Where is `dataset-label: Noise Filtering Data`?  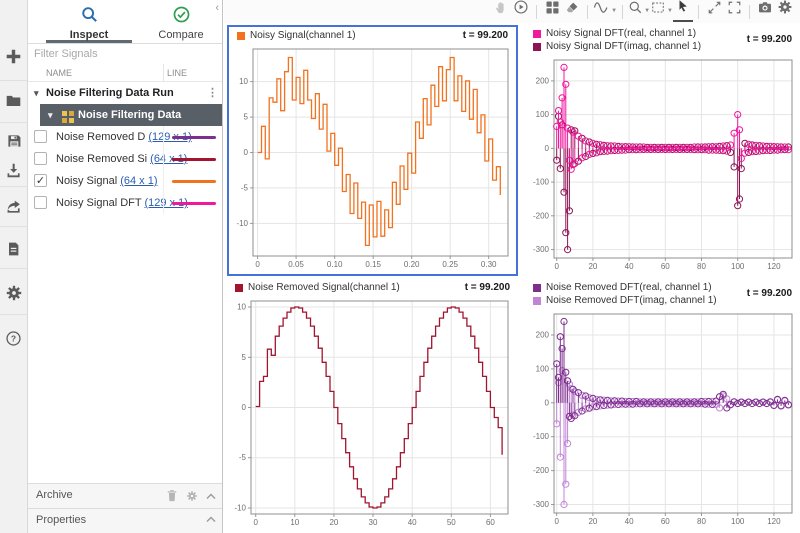
dataset-label: Noise Filtering Data is located at coordinates (130, 115).